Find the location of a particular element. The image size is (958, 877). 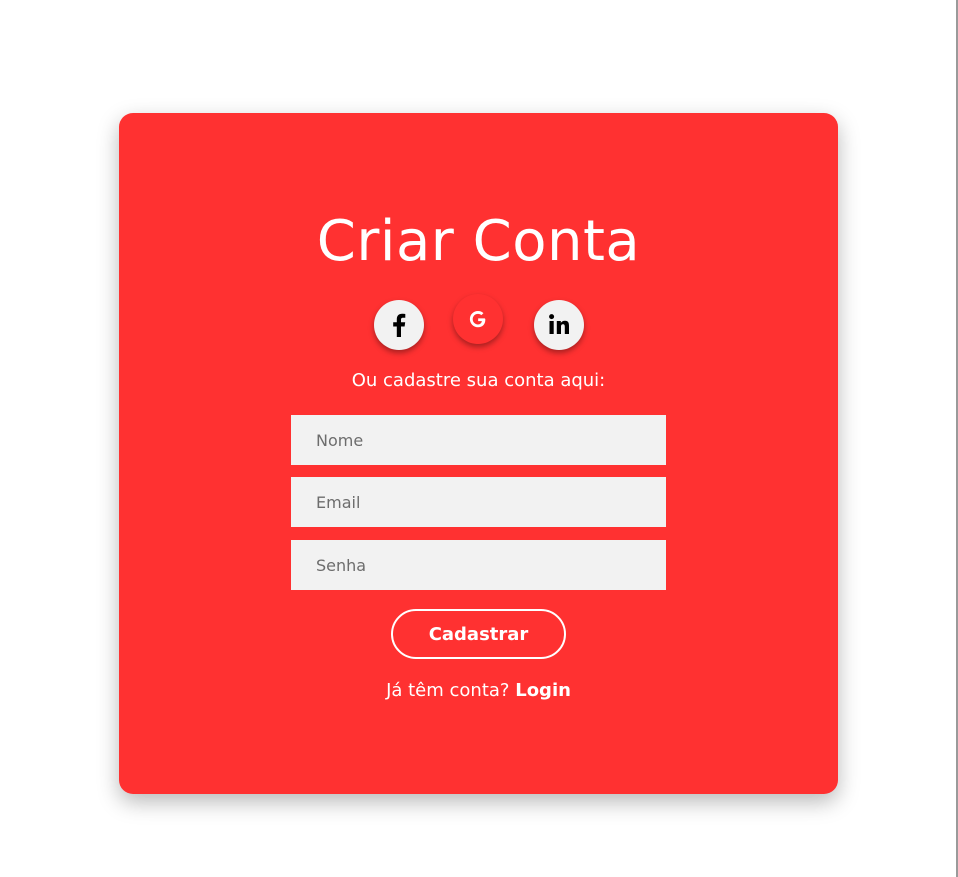

linkedin-icon is located at coordinates (559, 324).